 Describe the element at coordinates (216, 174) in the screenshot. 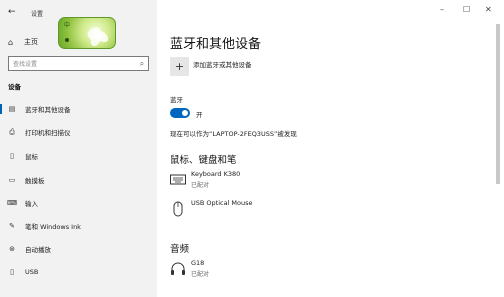

I see `device-name: Keyboard K380` at that location.